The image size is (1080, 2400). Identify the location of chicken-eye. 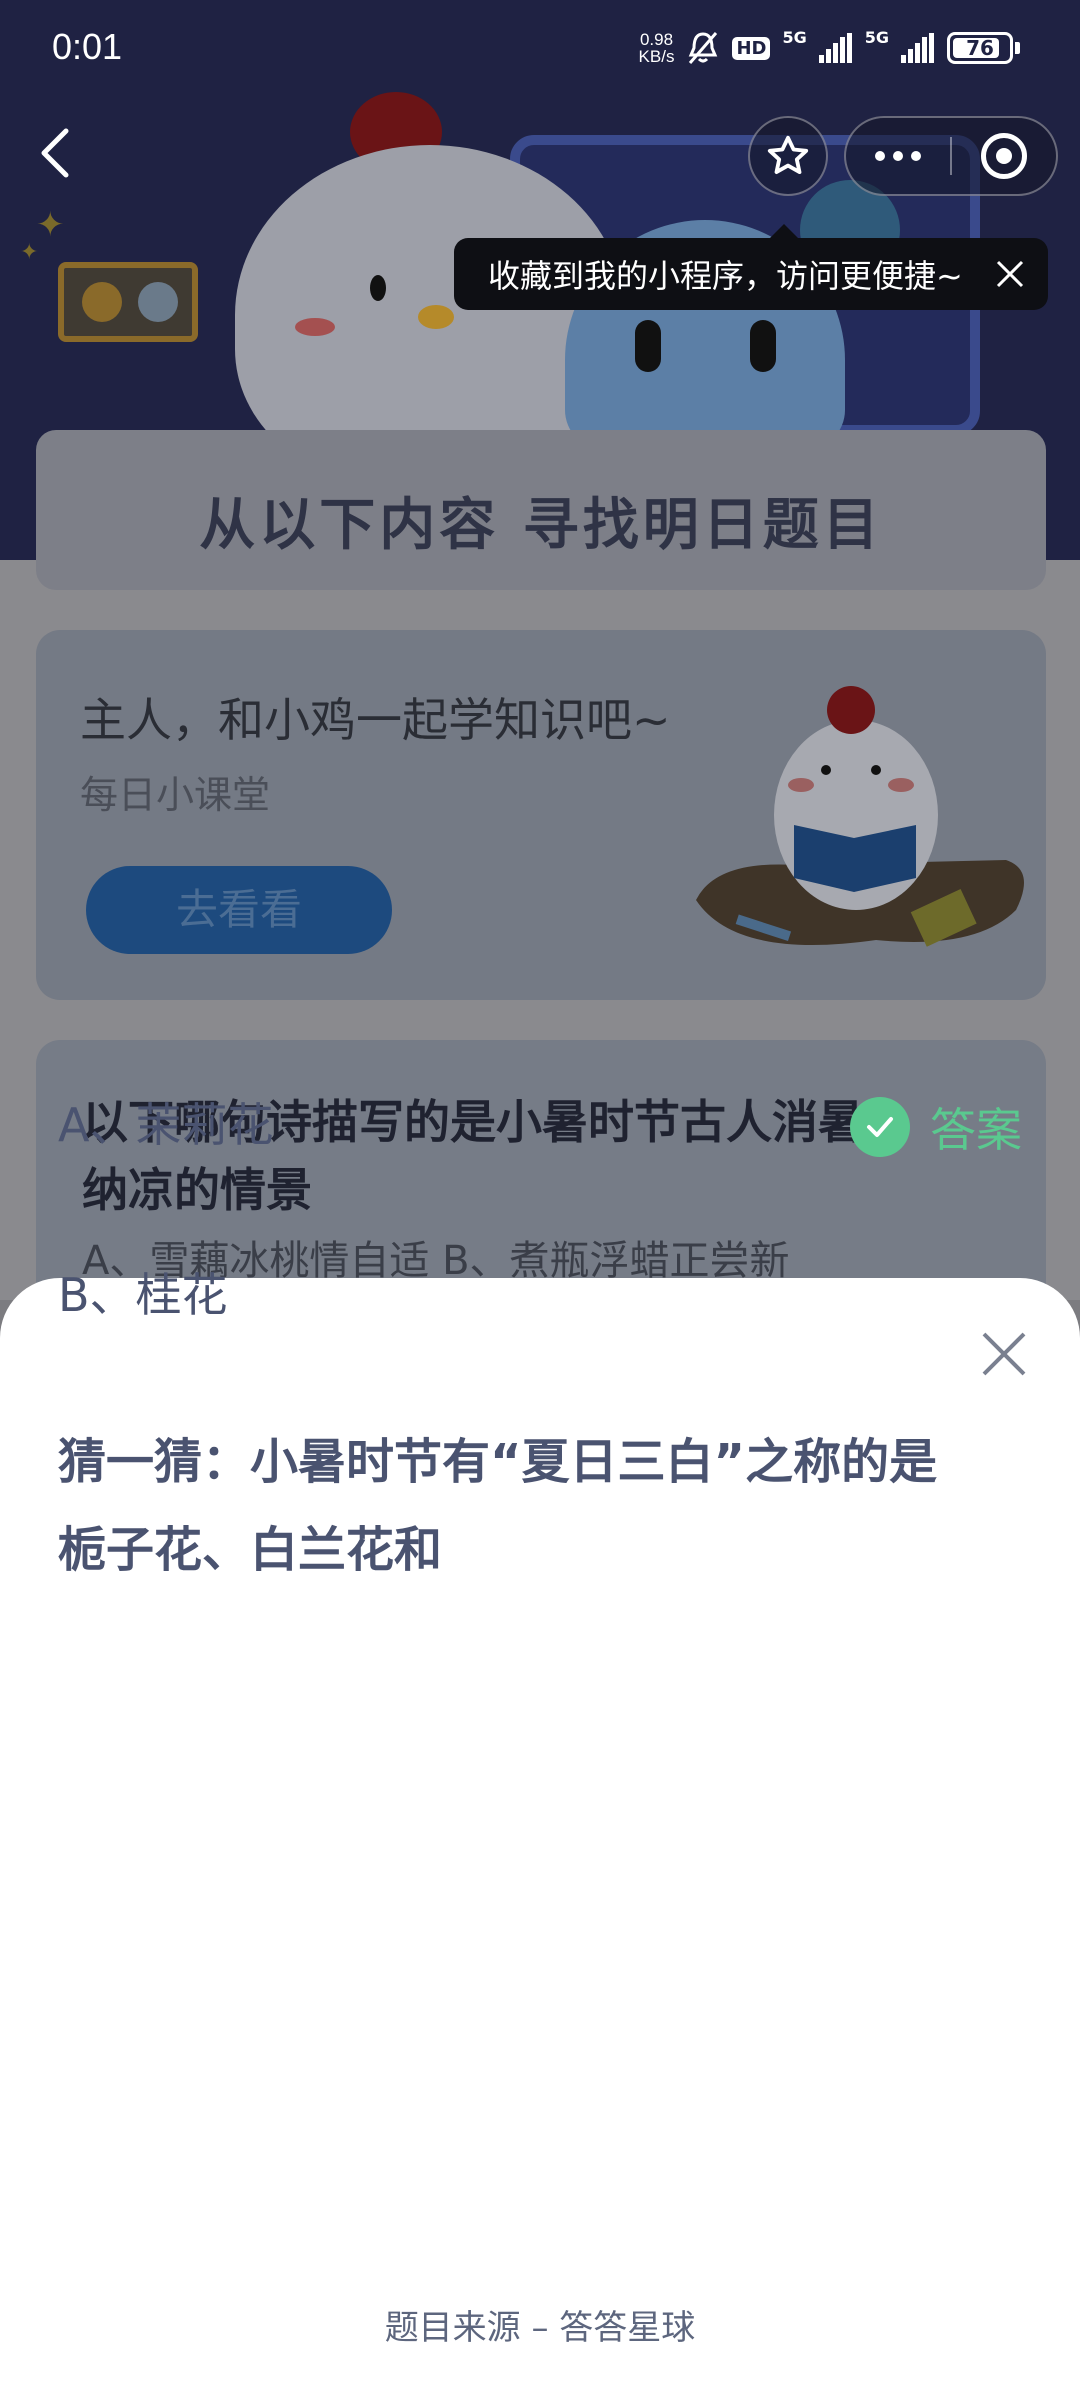
(378, 288).